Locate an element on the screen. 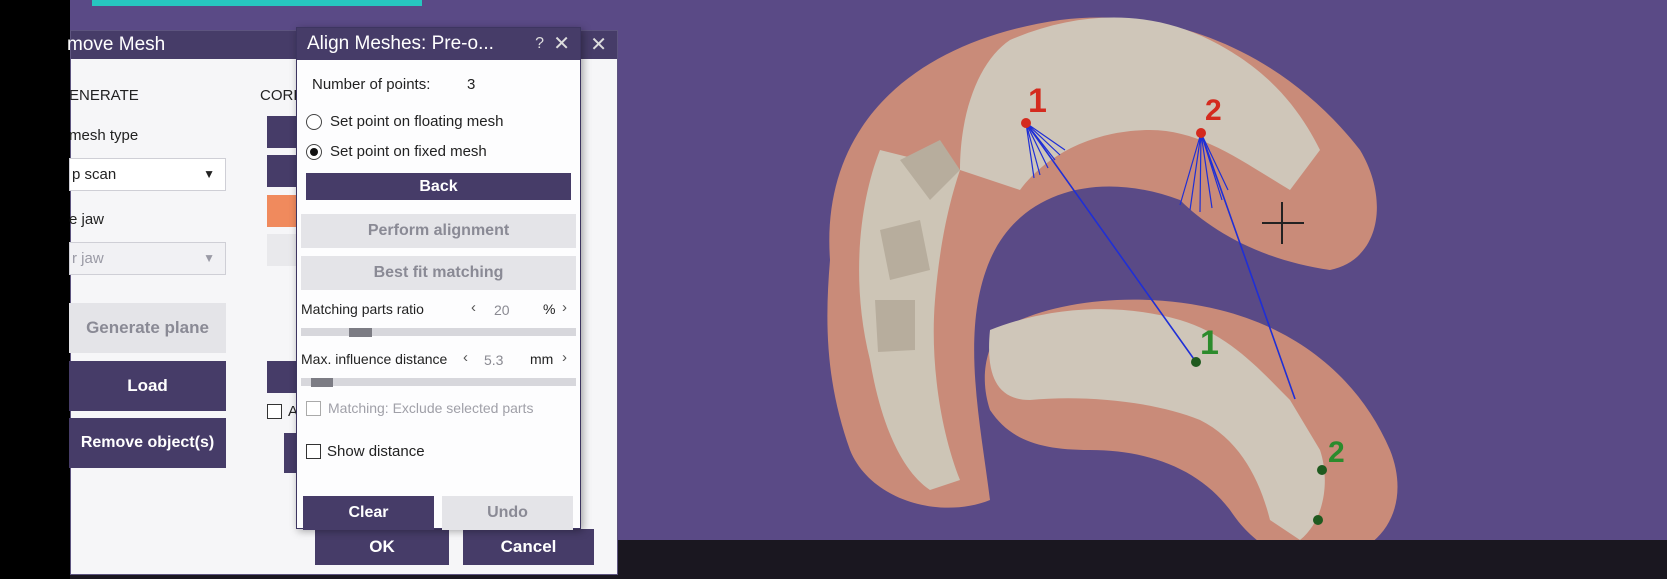 Image resolution: width=1667 pixels, height=579 pixels. show-distance-label: Show distance is located at coordinates (376, 451).